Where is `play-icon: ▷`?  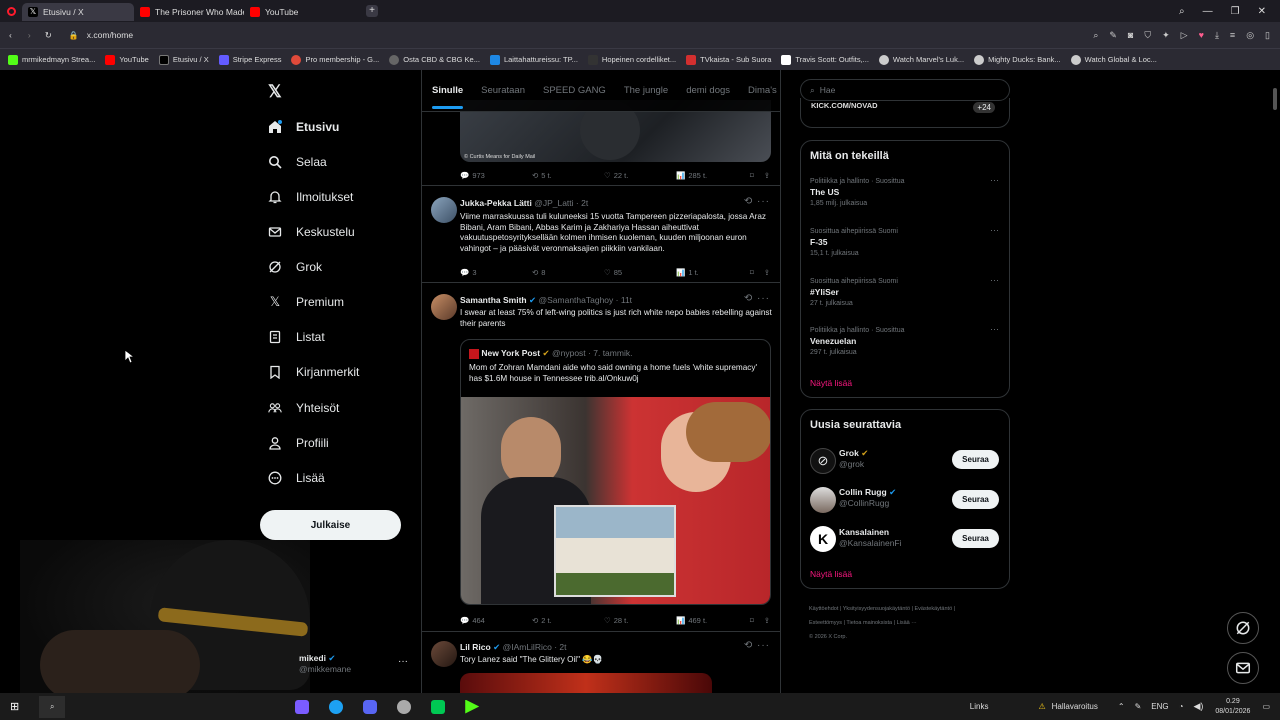
play-icon: ▷ is located at coordinates (1184, 35).